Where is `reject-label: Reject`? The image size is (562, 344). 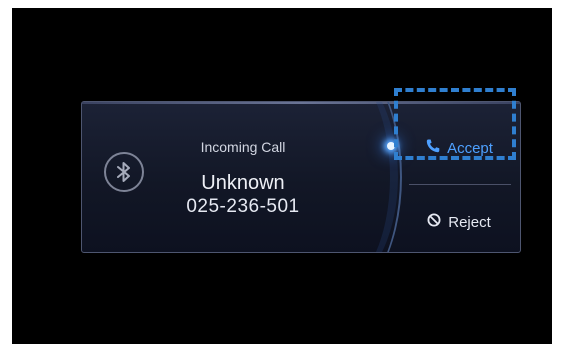
reject-label: Reject is located at coordinates (469, 222).